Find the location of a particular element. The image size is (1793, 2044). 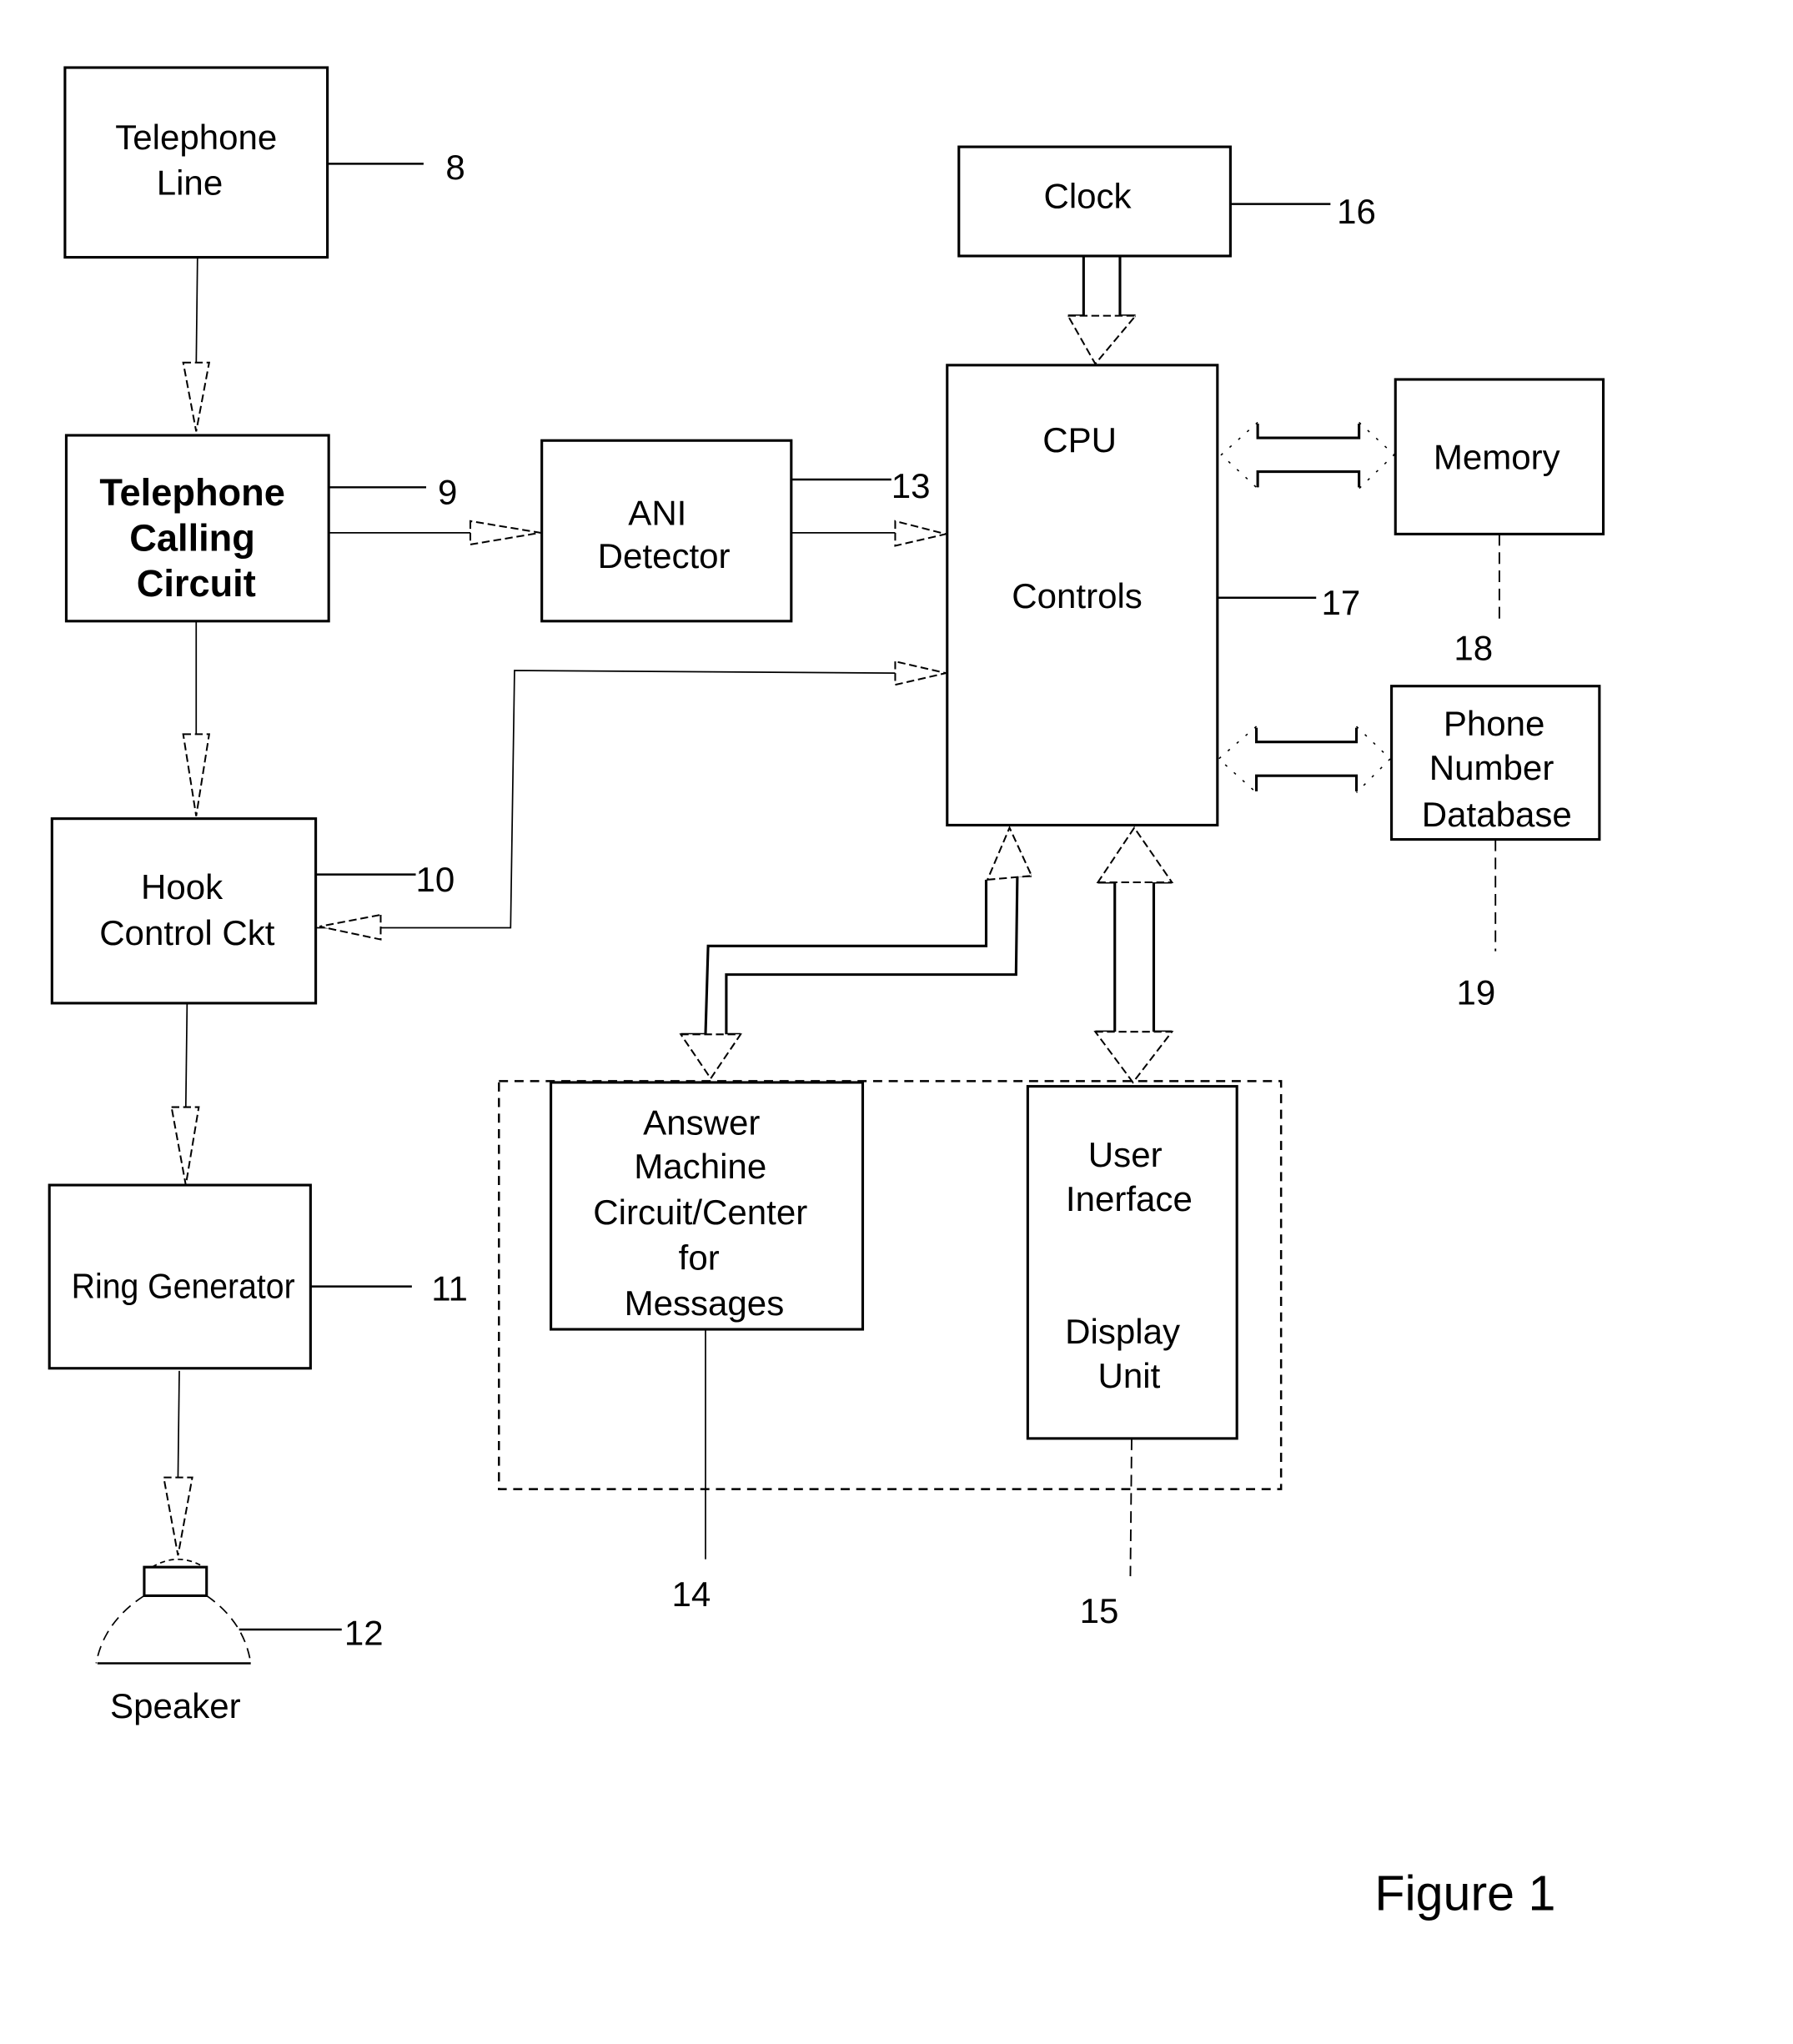

arrow-line-to-calling is located at coordinates (196, 344).